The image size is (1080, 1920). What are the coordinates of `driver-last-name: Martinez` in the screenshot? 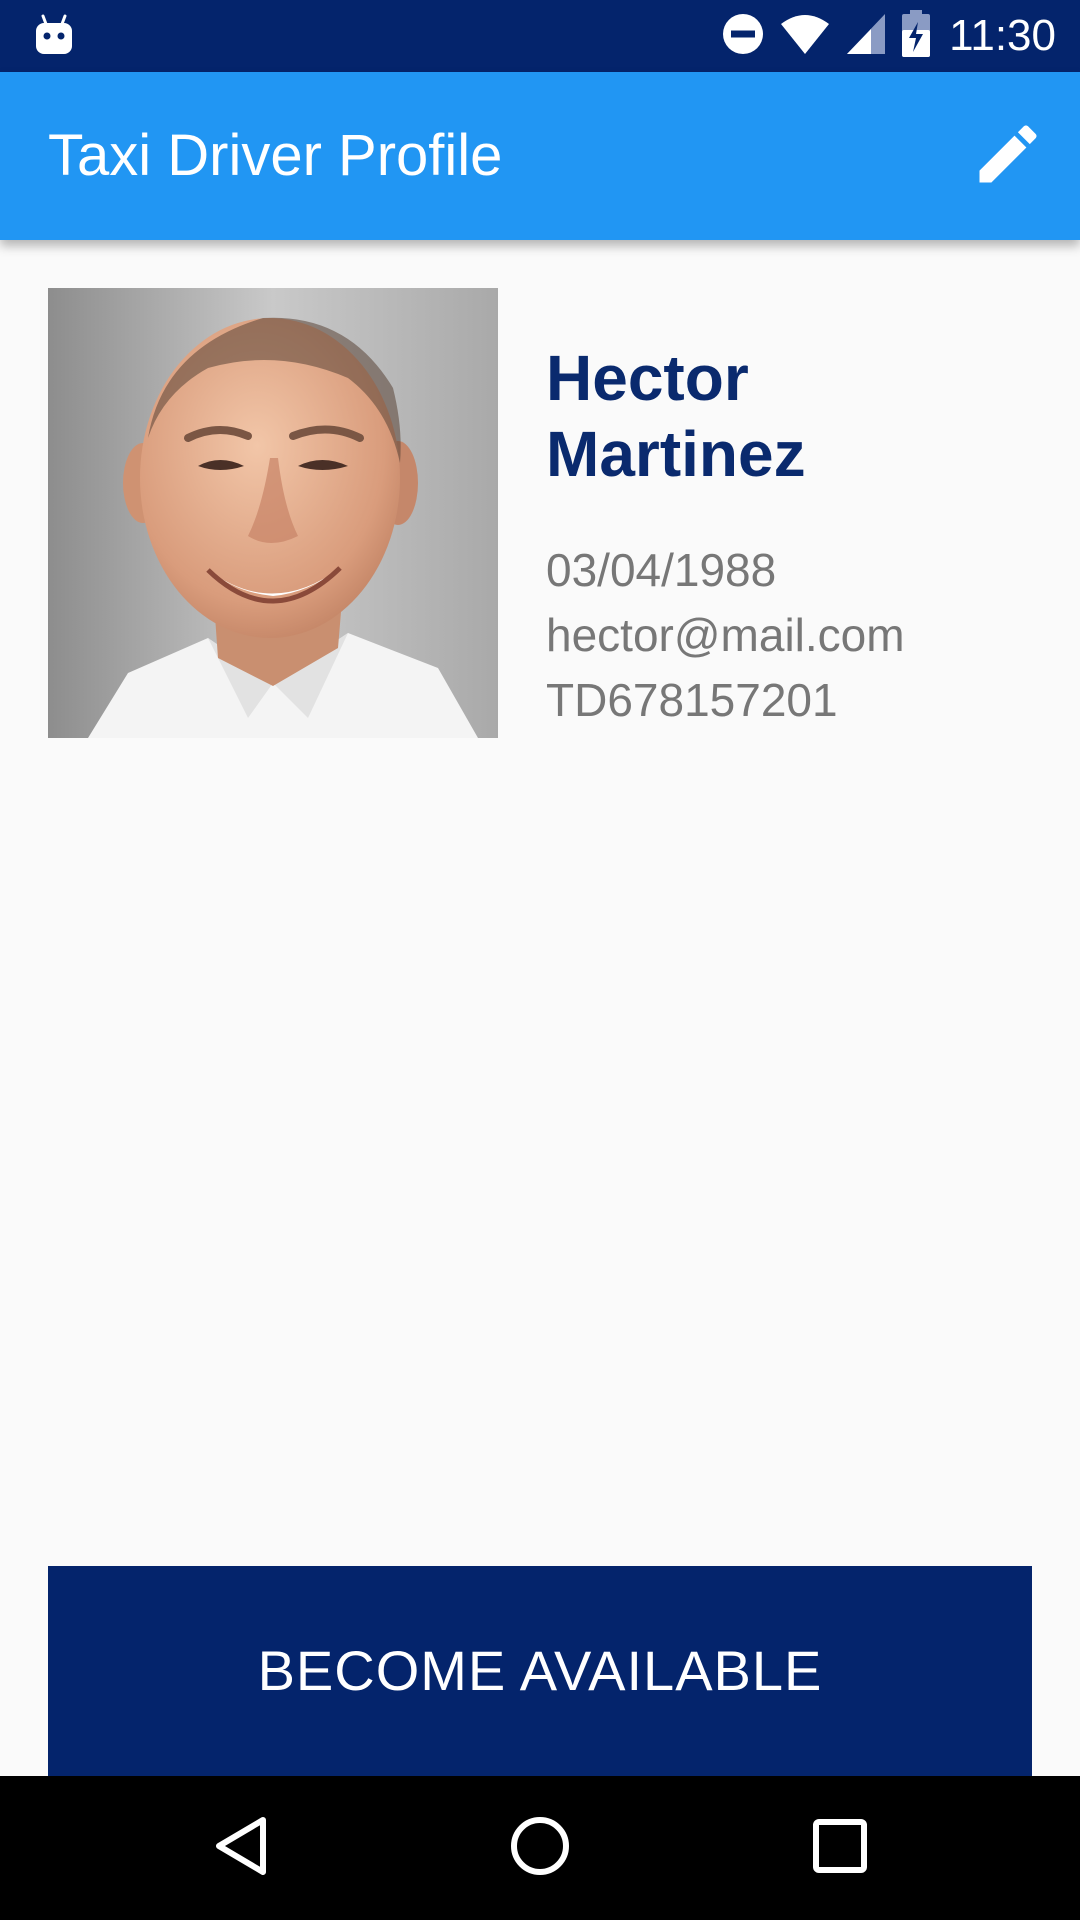 It's located at (676, 454).